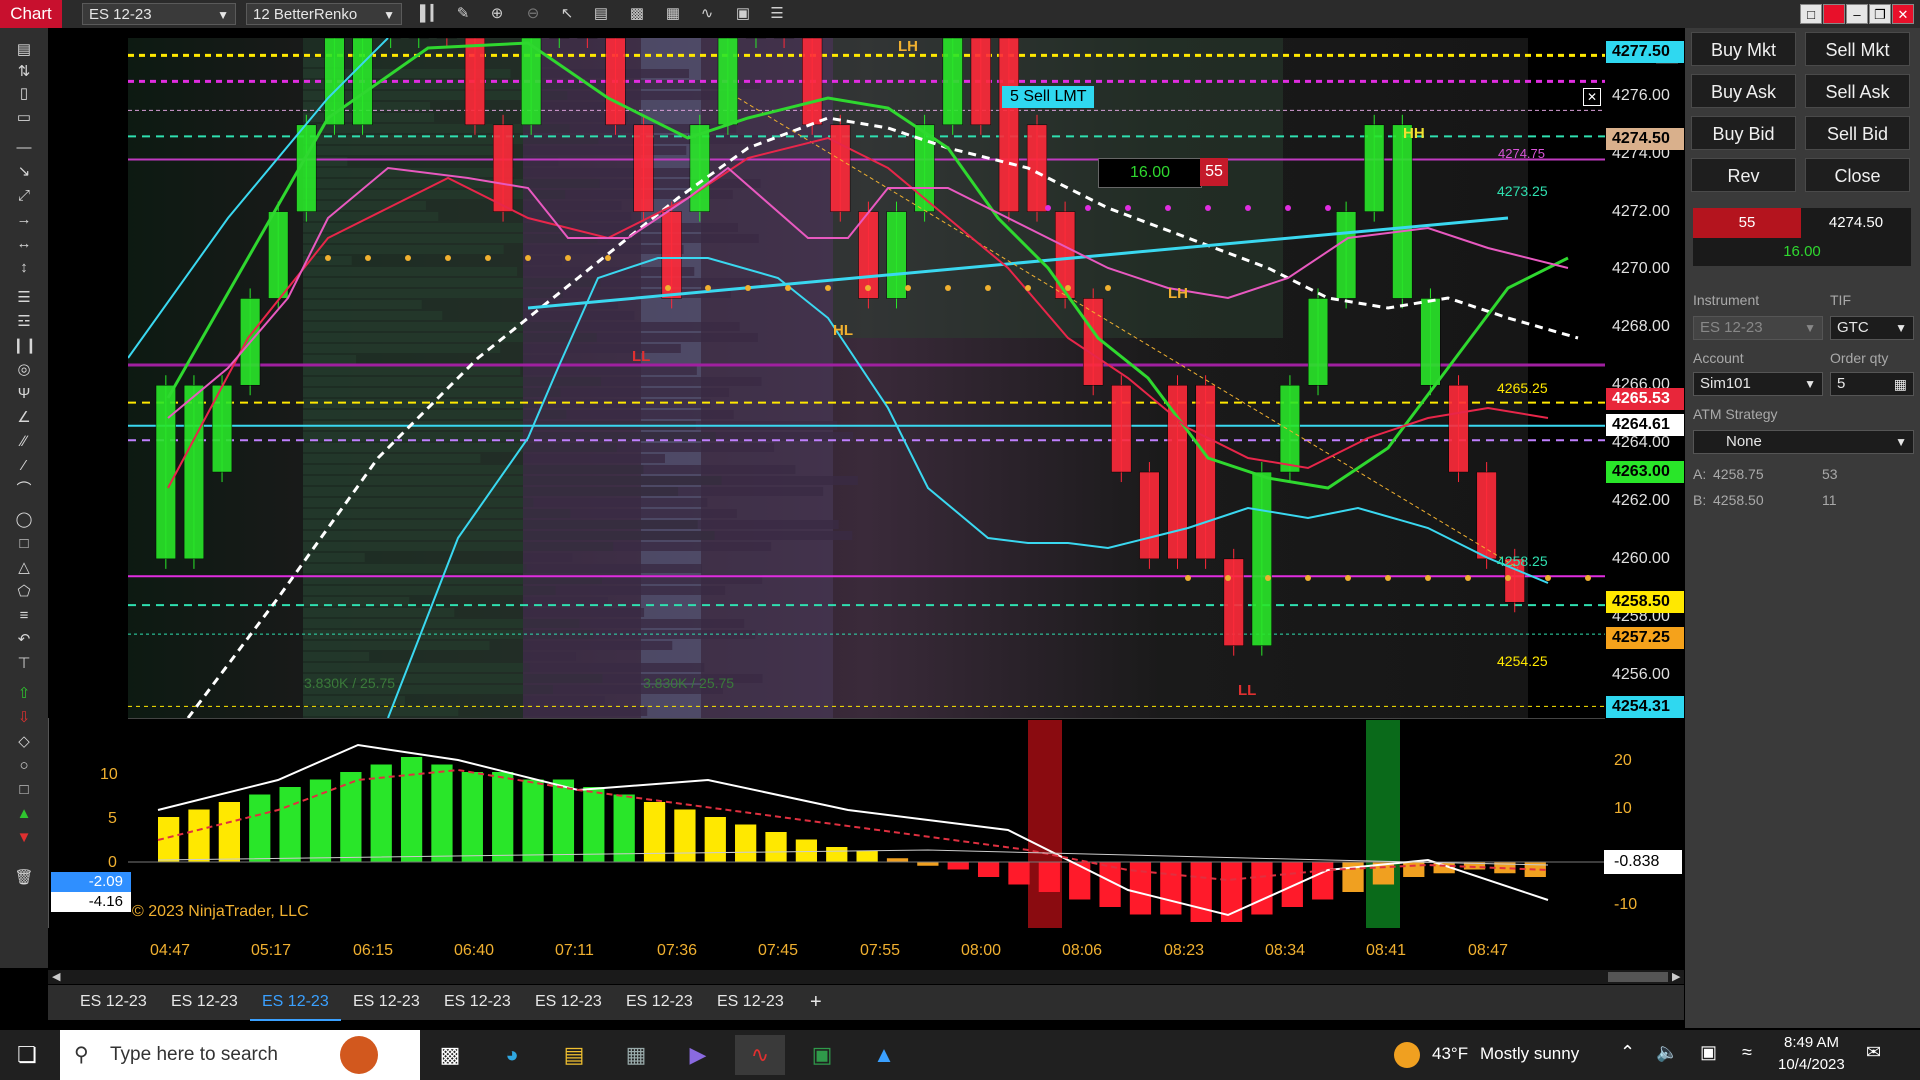  I want to click on edge-icon: ◕, so click(512, 1055).